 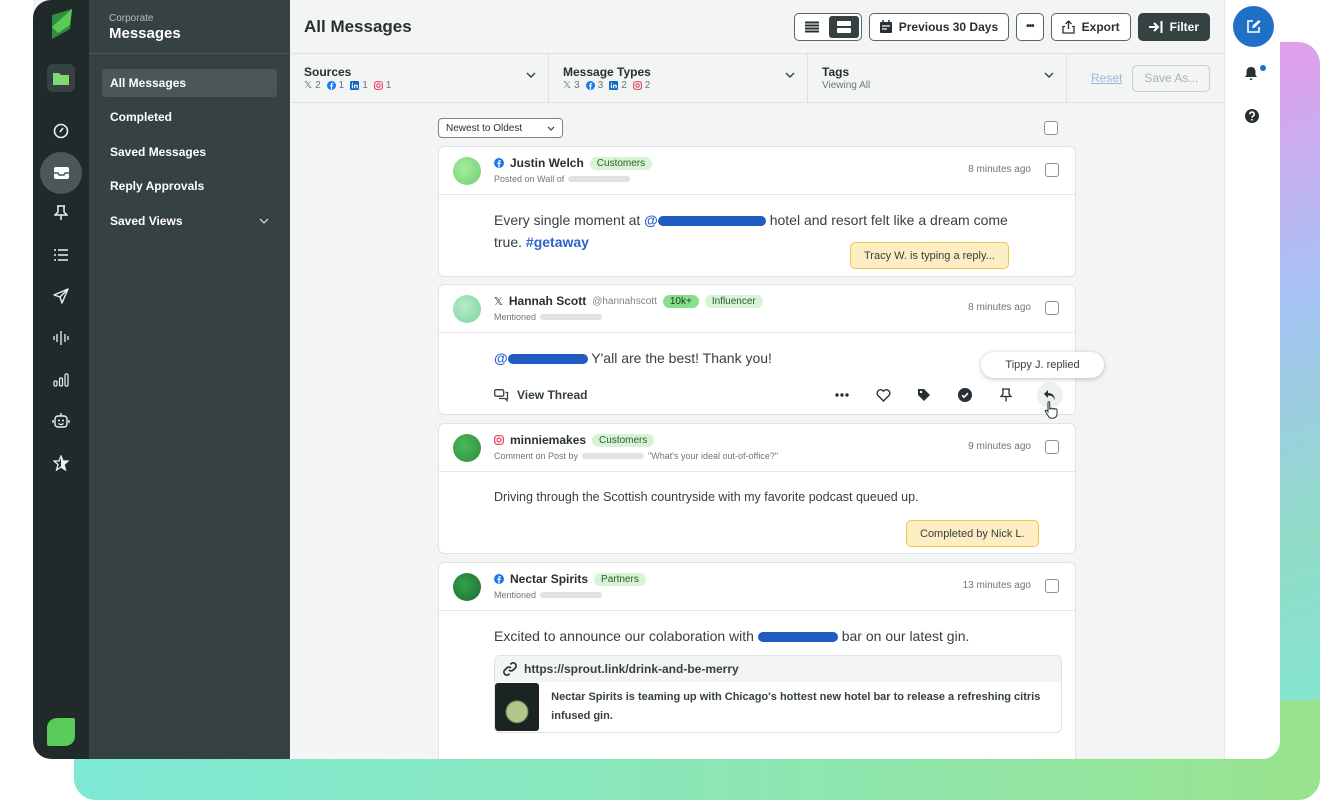 What do you see at coordinates (61, 255) in the screenshot?
I see `list-icon` at bounding box center [61, 255].